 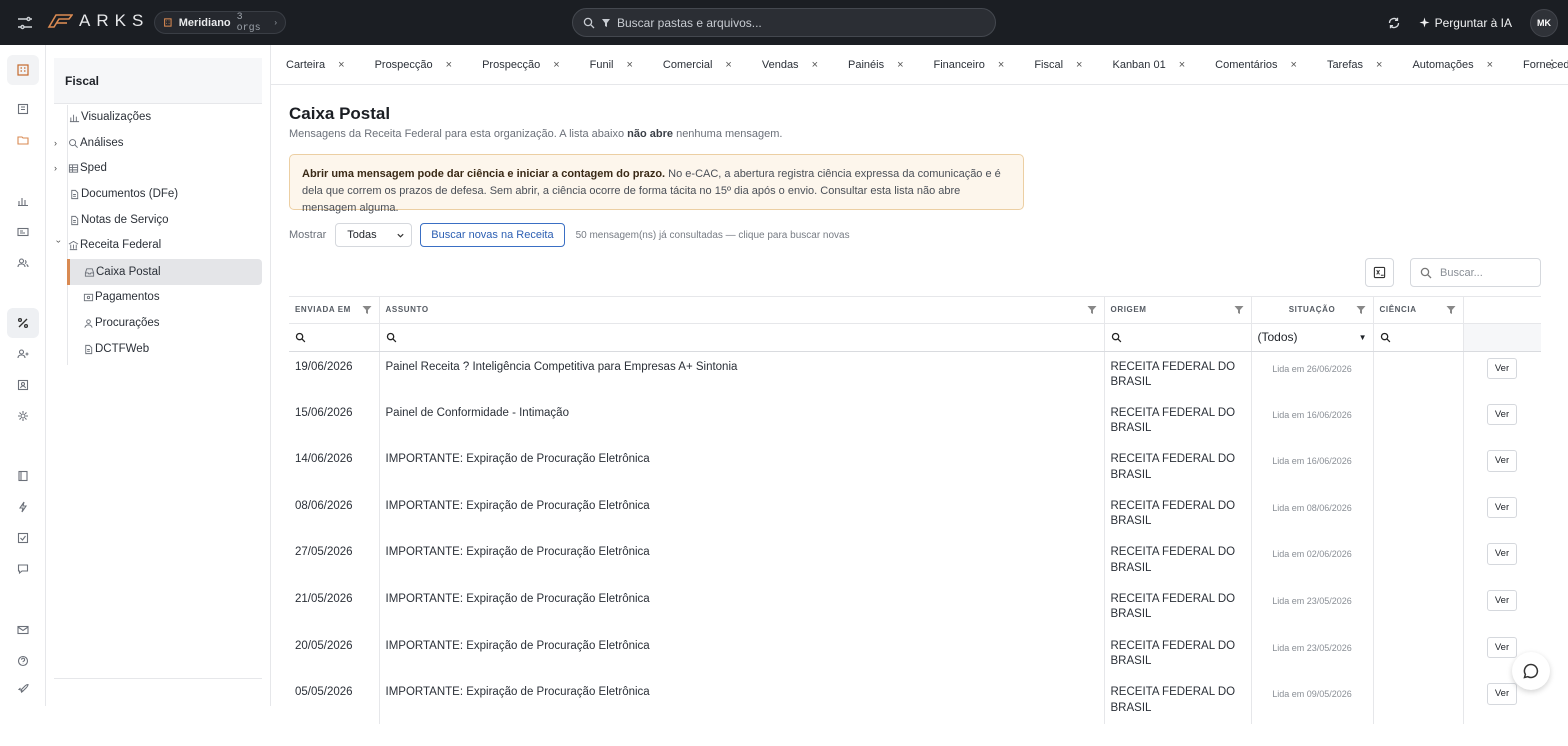 I want to click on tab: Tarefas ×, so click(x=1355, y=64).